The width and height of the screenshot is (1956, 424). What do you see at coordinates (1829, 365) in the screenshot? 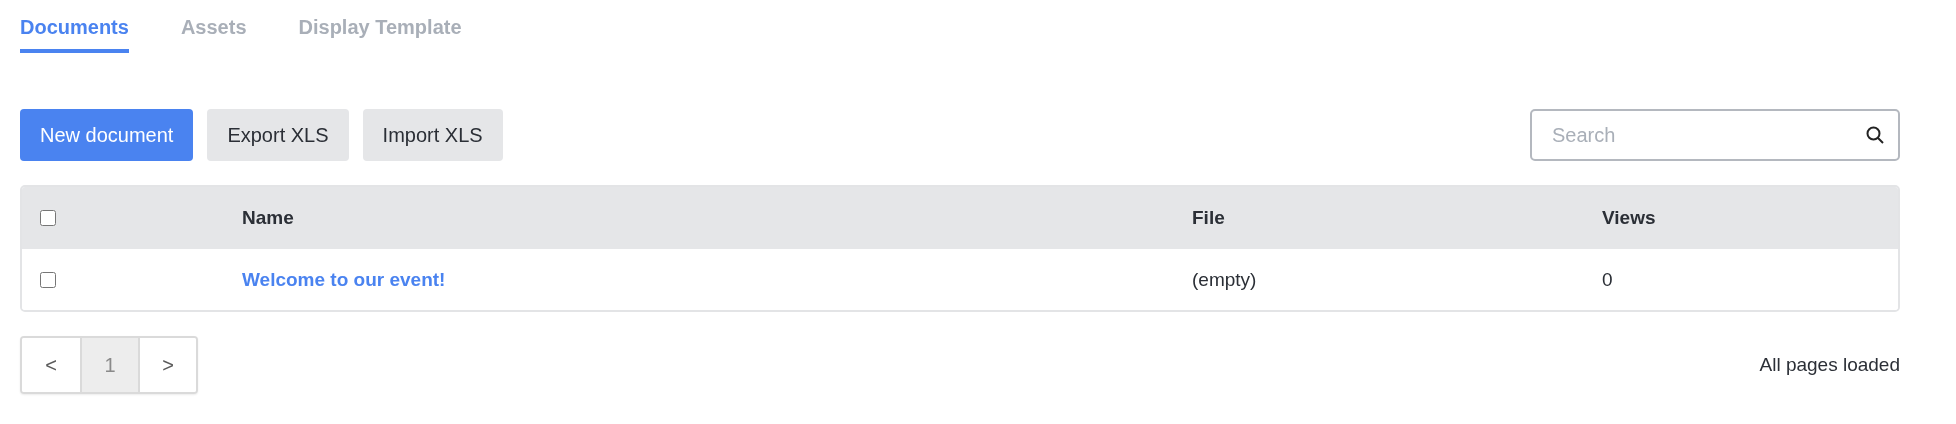
I see `status-text: All pages loaded` at bounding box center [1829, 365].